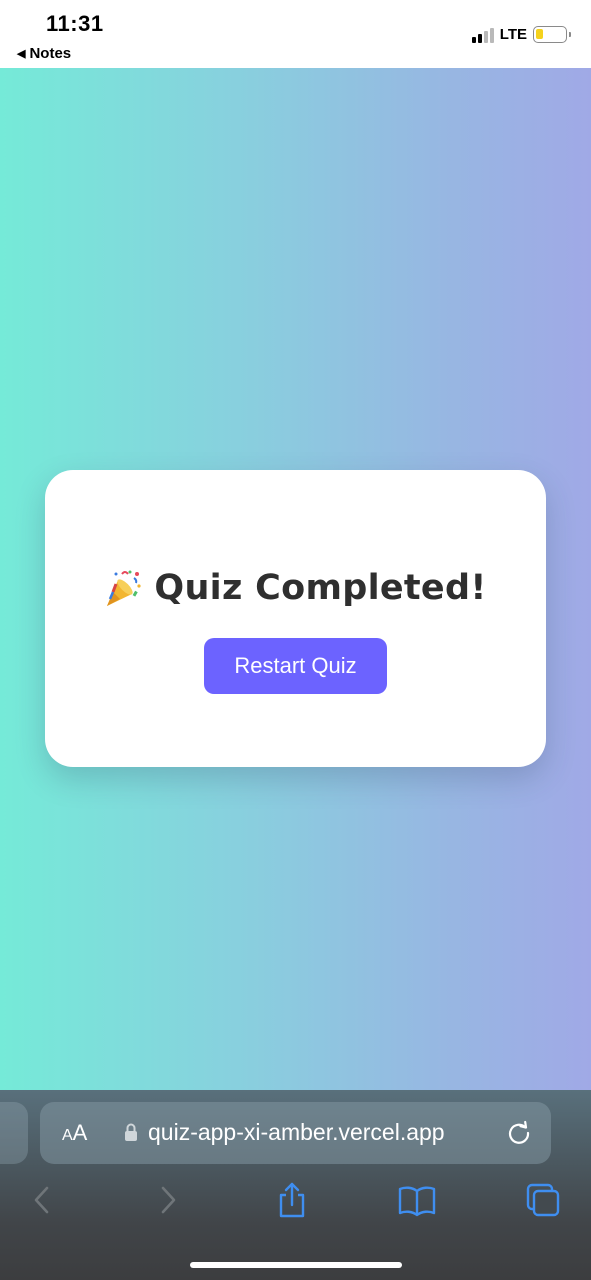  What do you see at coordinates (14, 1133) in the screenshot?
I see `previous-tab-preview` at bounding box center [14, 1133].